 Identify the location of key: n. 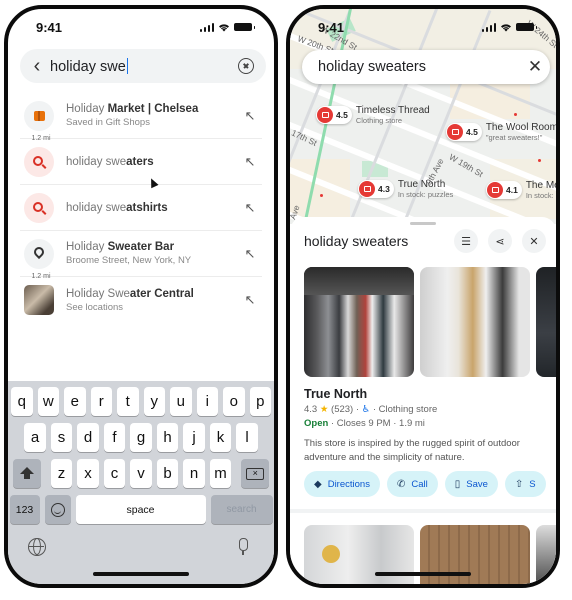
(194, 473).